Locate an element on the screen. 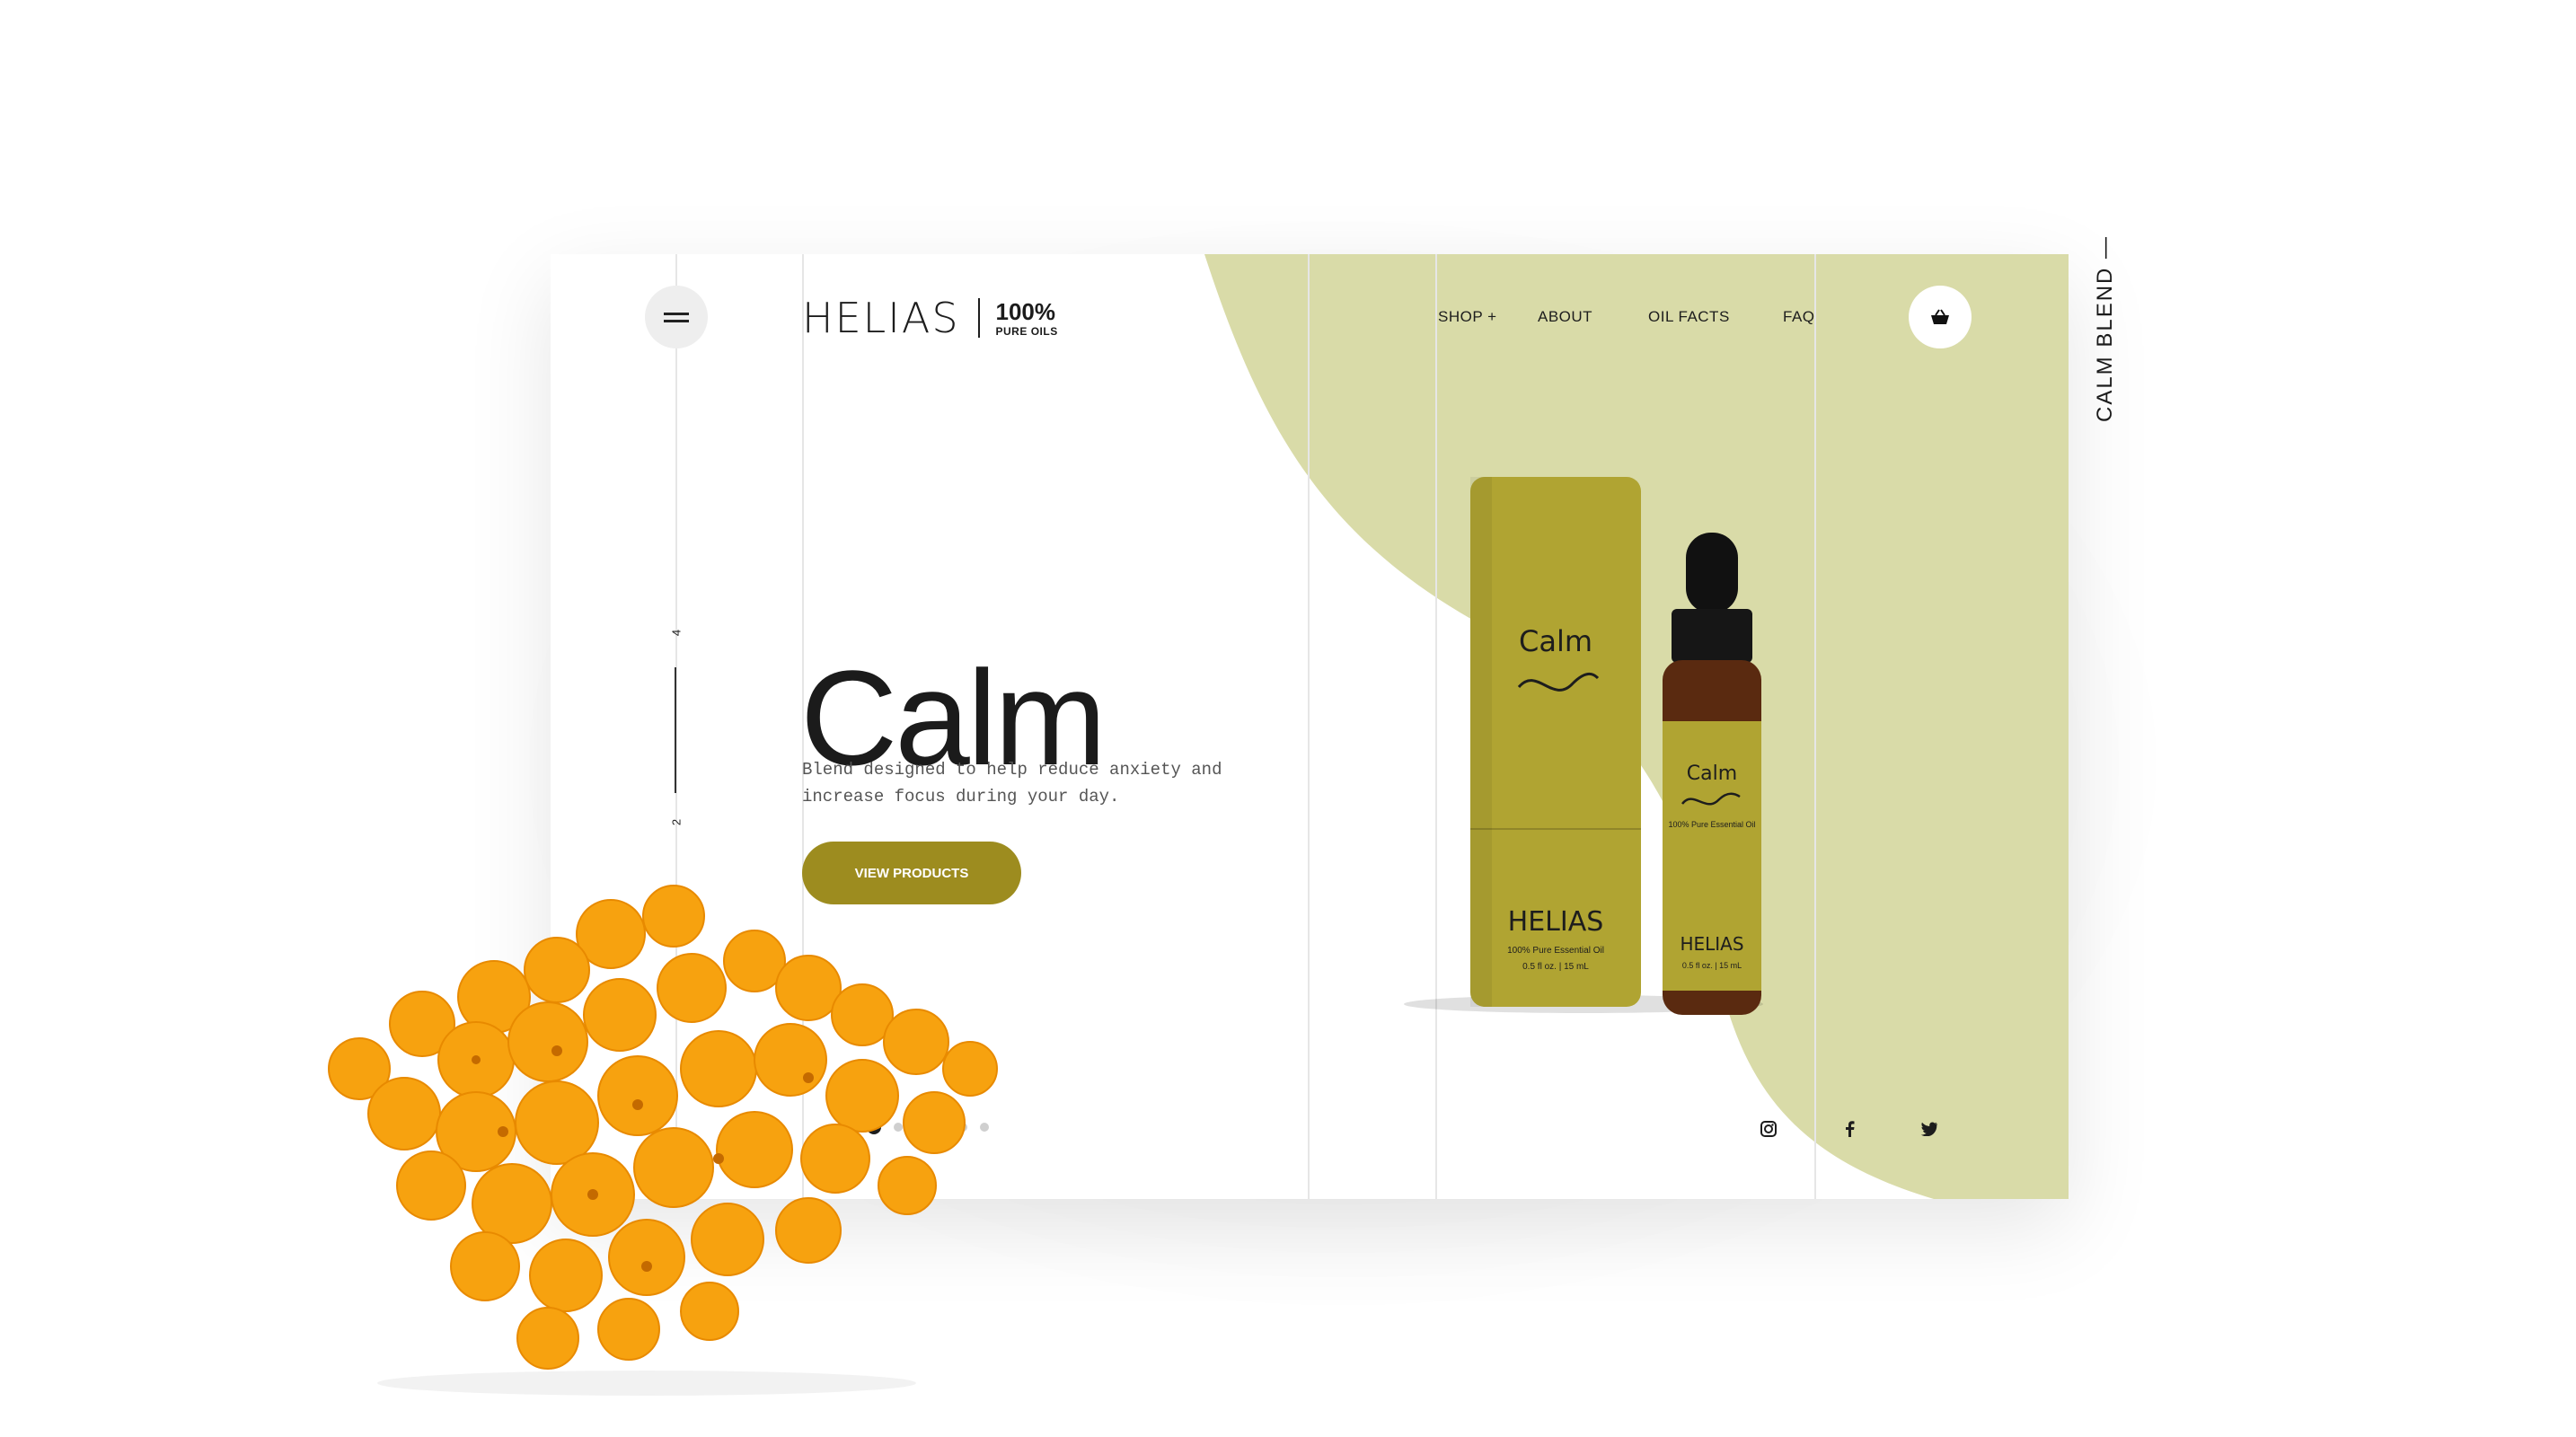 This screenshot has width=2576, height=1437. brand-tag-small: PURE OILS is located at coordinates (1026, 331).